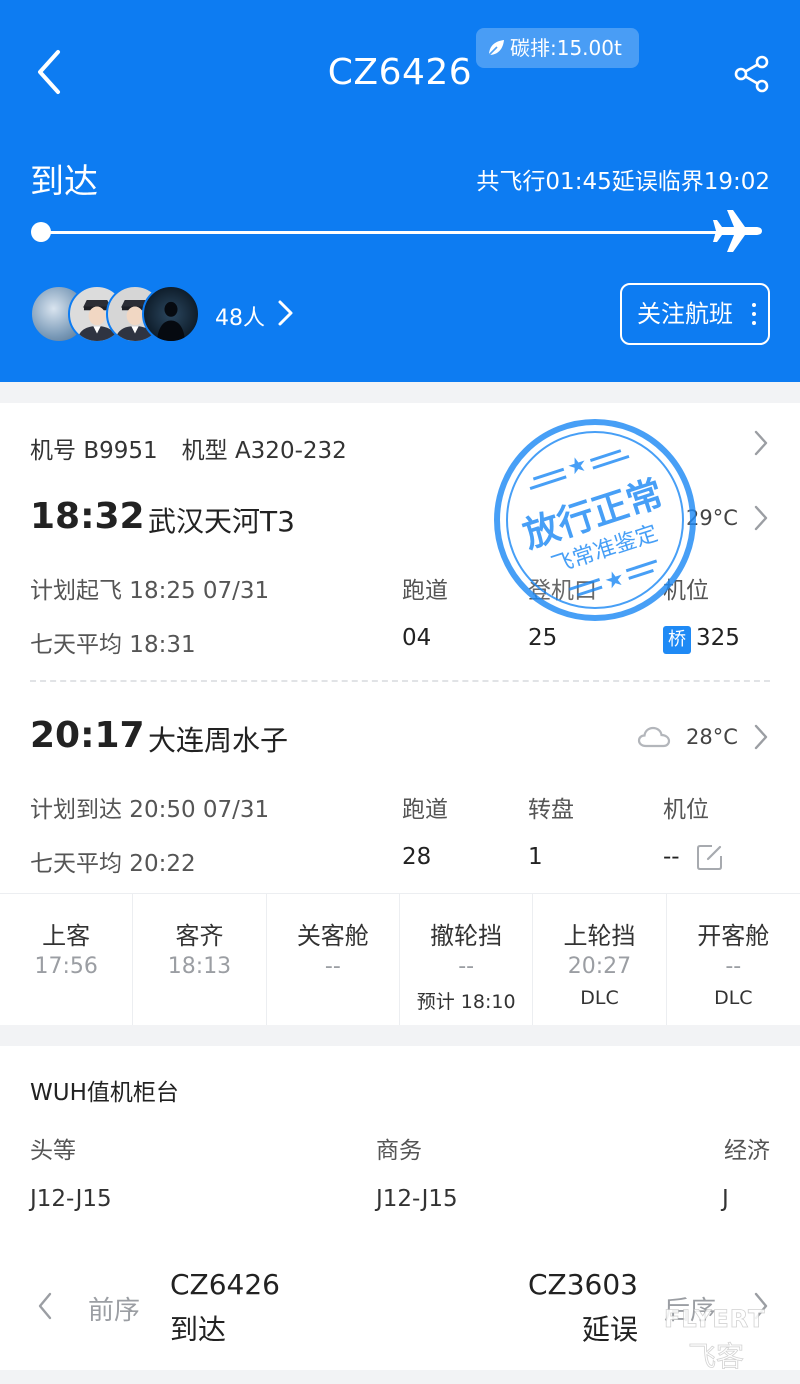  I want to click on arrival-stand-label: 机位, so click(686, 810).